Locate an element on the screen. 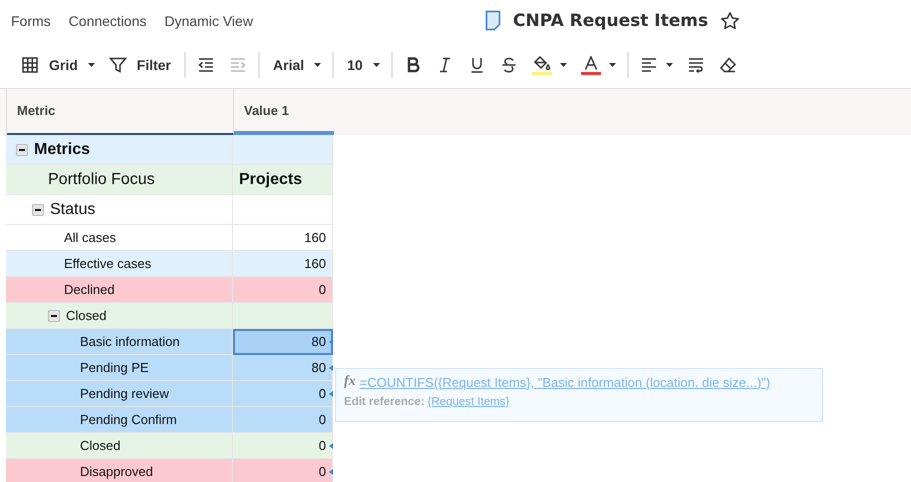  star-icon is located at coordinates (730, 20).